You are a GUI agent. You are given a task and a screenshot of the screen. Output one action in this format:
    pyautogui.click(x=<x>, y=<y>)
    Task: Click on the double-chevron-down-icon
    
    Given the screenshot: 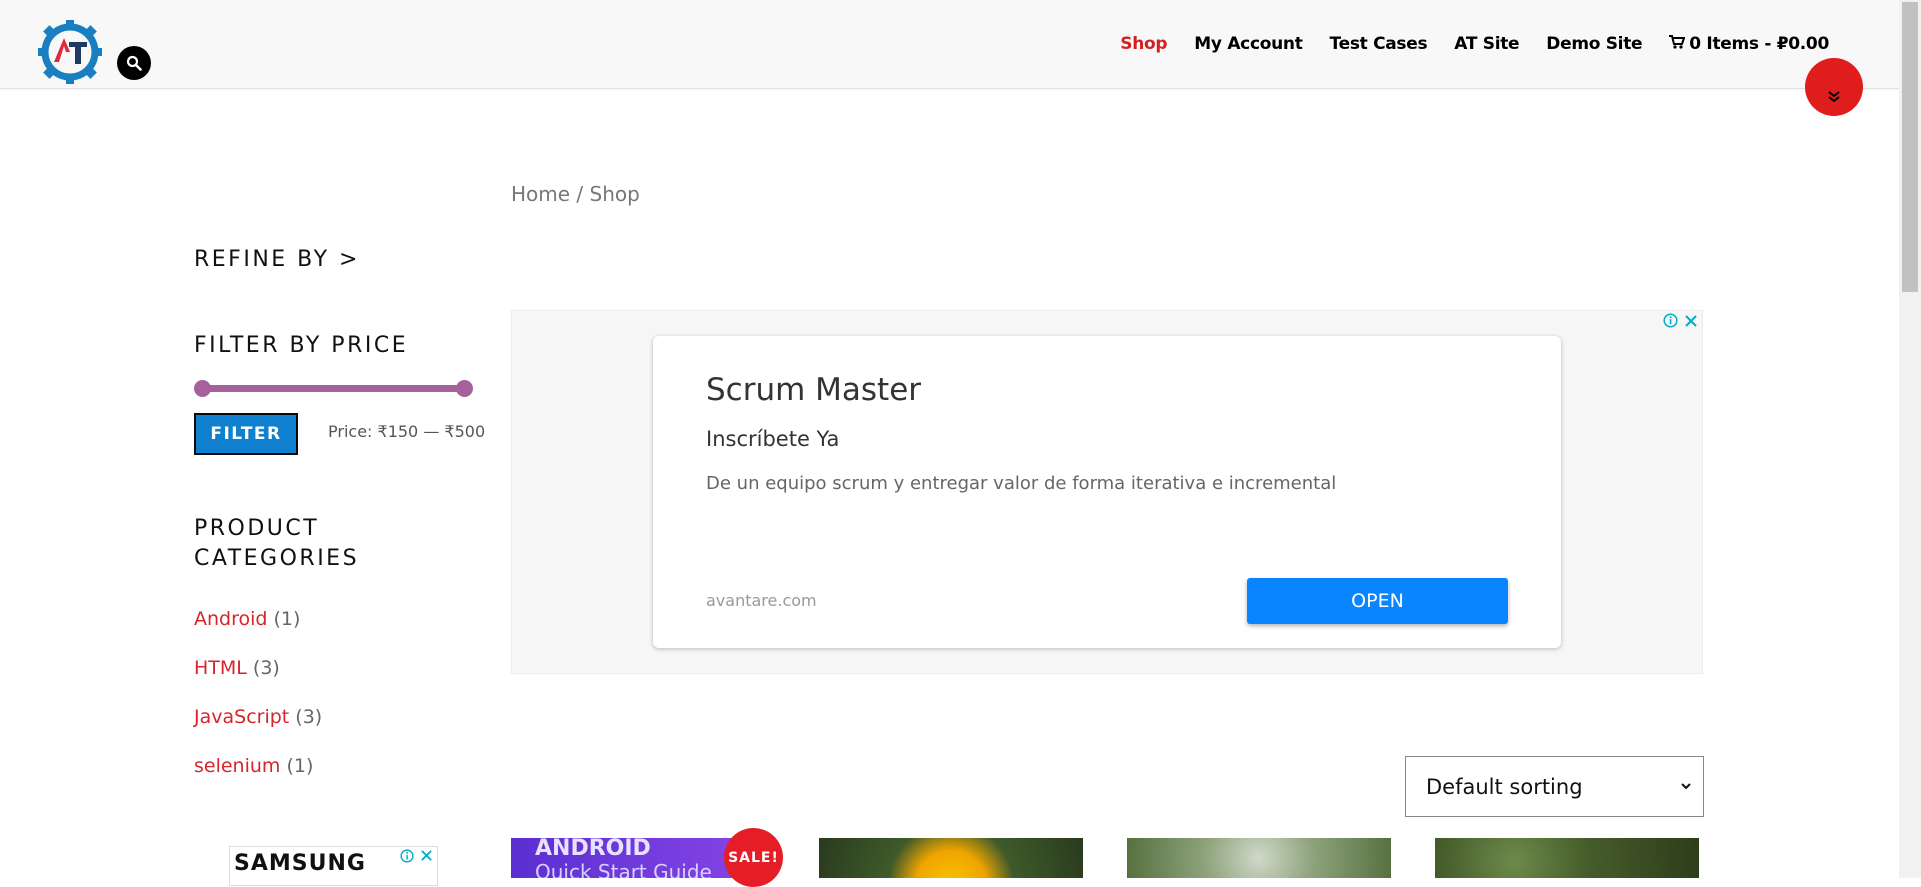 What is the action you would take?
    pyautogui.click(x=1834, y=97)
    